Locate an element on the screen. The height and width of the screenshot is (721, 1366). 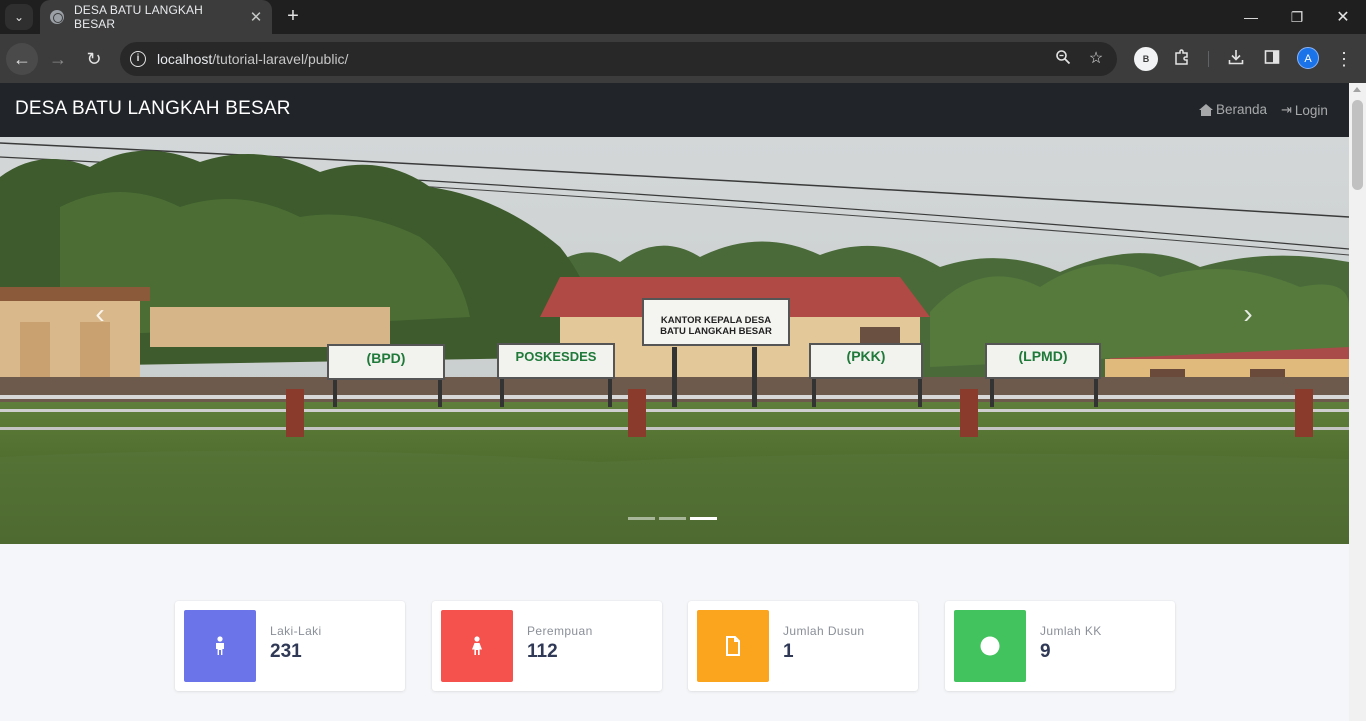
sign-main-title: KANTOR KEPALA DESA is located at coordinates (716, 320).